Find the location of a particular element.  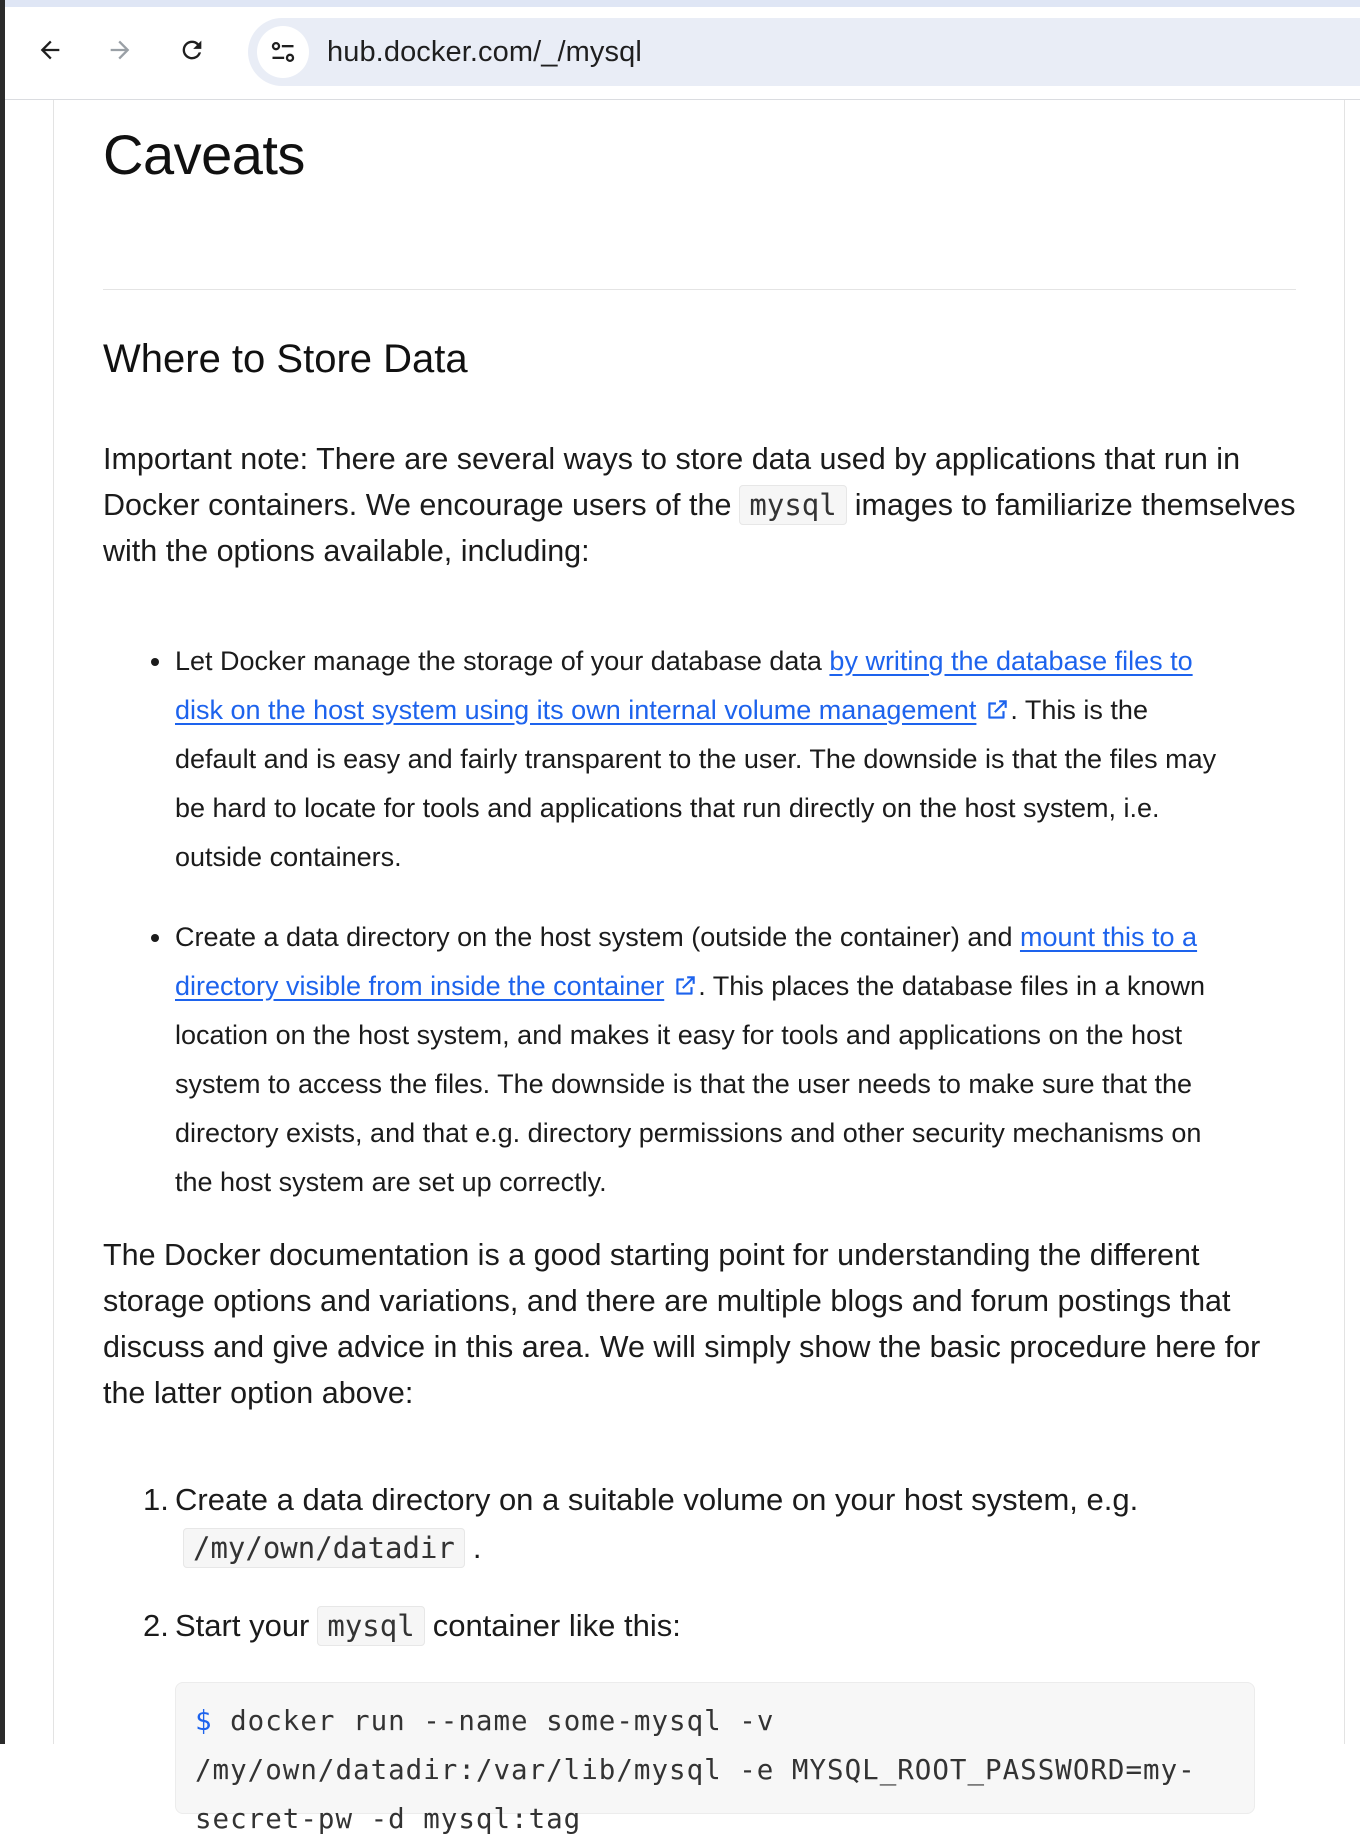

adjacent-window-edge is located at coordinates (2, 872).